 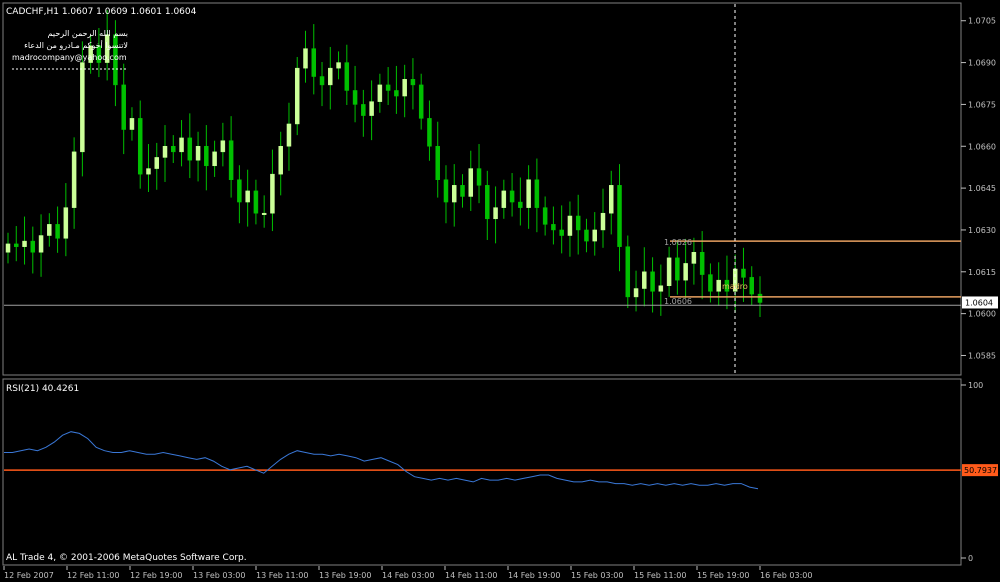 I want to click on price-tick-label: 1.0645, so click(x=982, y=188).